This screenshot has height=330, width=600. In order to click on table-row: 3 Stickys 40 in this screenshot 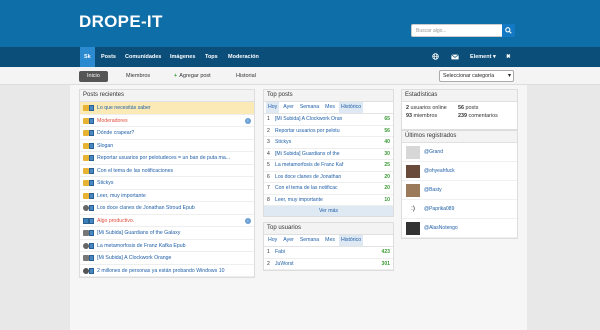, I will do `click(328, 143)`.